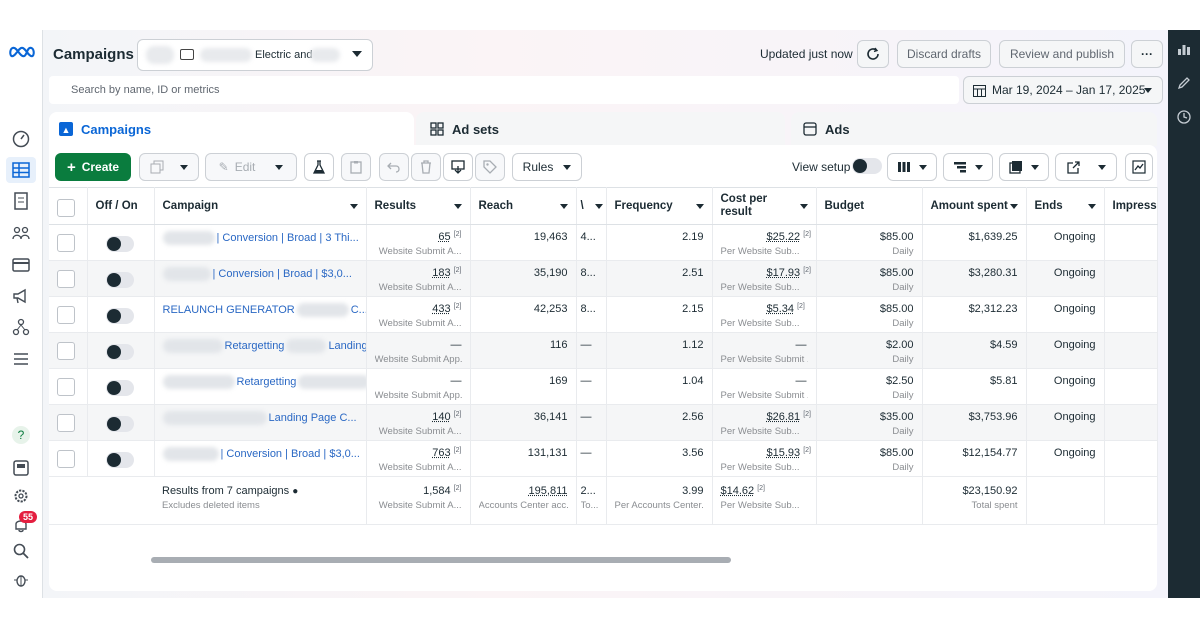 Image resolution: width=1200 pixels, height=628 pixels. What do you see at coordinates (1131, 206) in the screenshot?
I see `col-impressions: Impressio` at bounding box center [1131, 206].